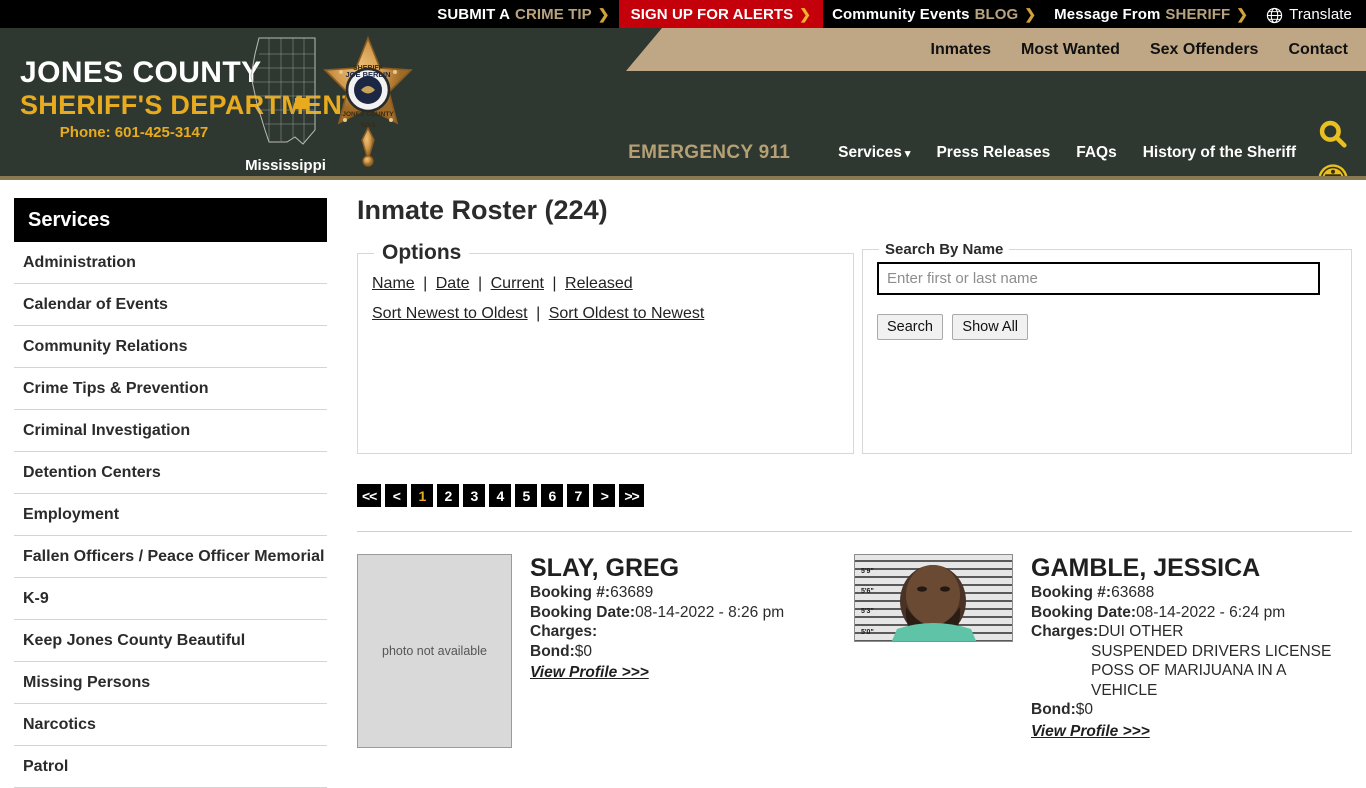  What do you see at coordinates (526, 495) in the screenshot?
I see `pagination-page-5: 5` at bounding box center [526, 495].